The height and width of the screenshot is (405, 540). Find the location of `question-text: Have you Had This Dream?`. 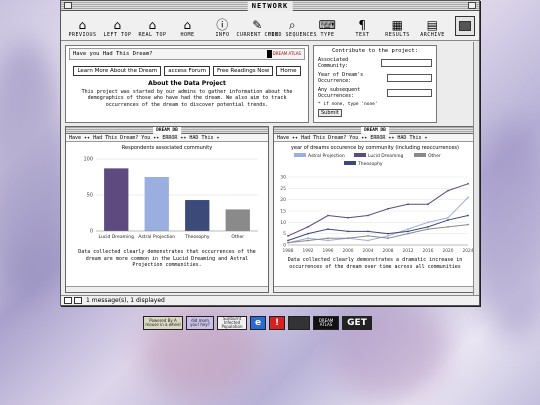

question-text: Have you Had This Dream? is located at coordinates (113, 54).